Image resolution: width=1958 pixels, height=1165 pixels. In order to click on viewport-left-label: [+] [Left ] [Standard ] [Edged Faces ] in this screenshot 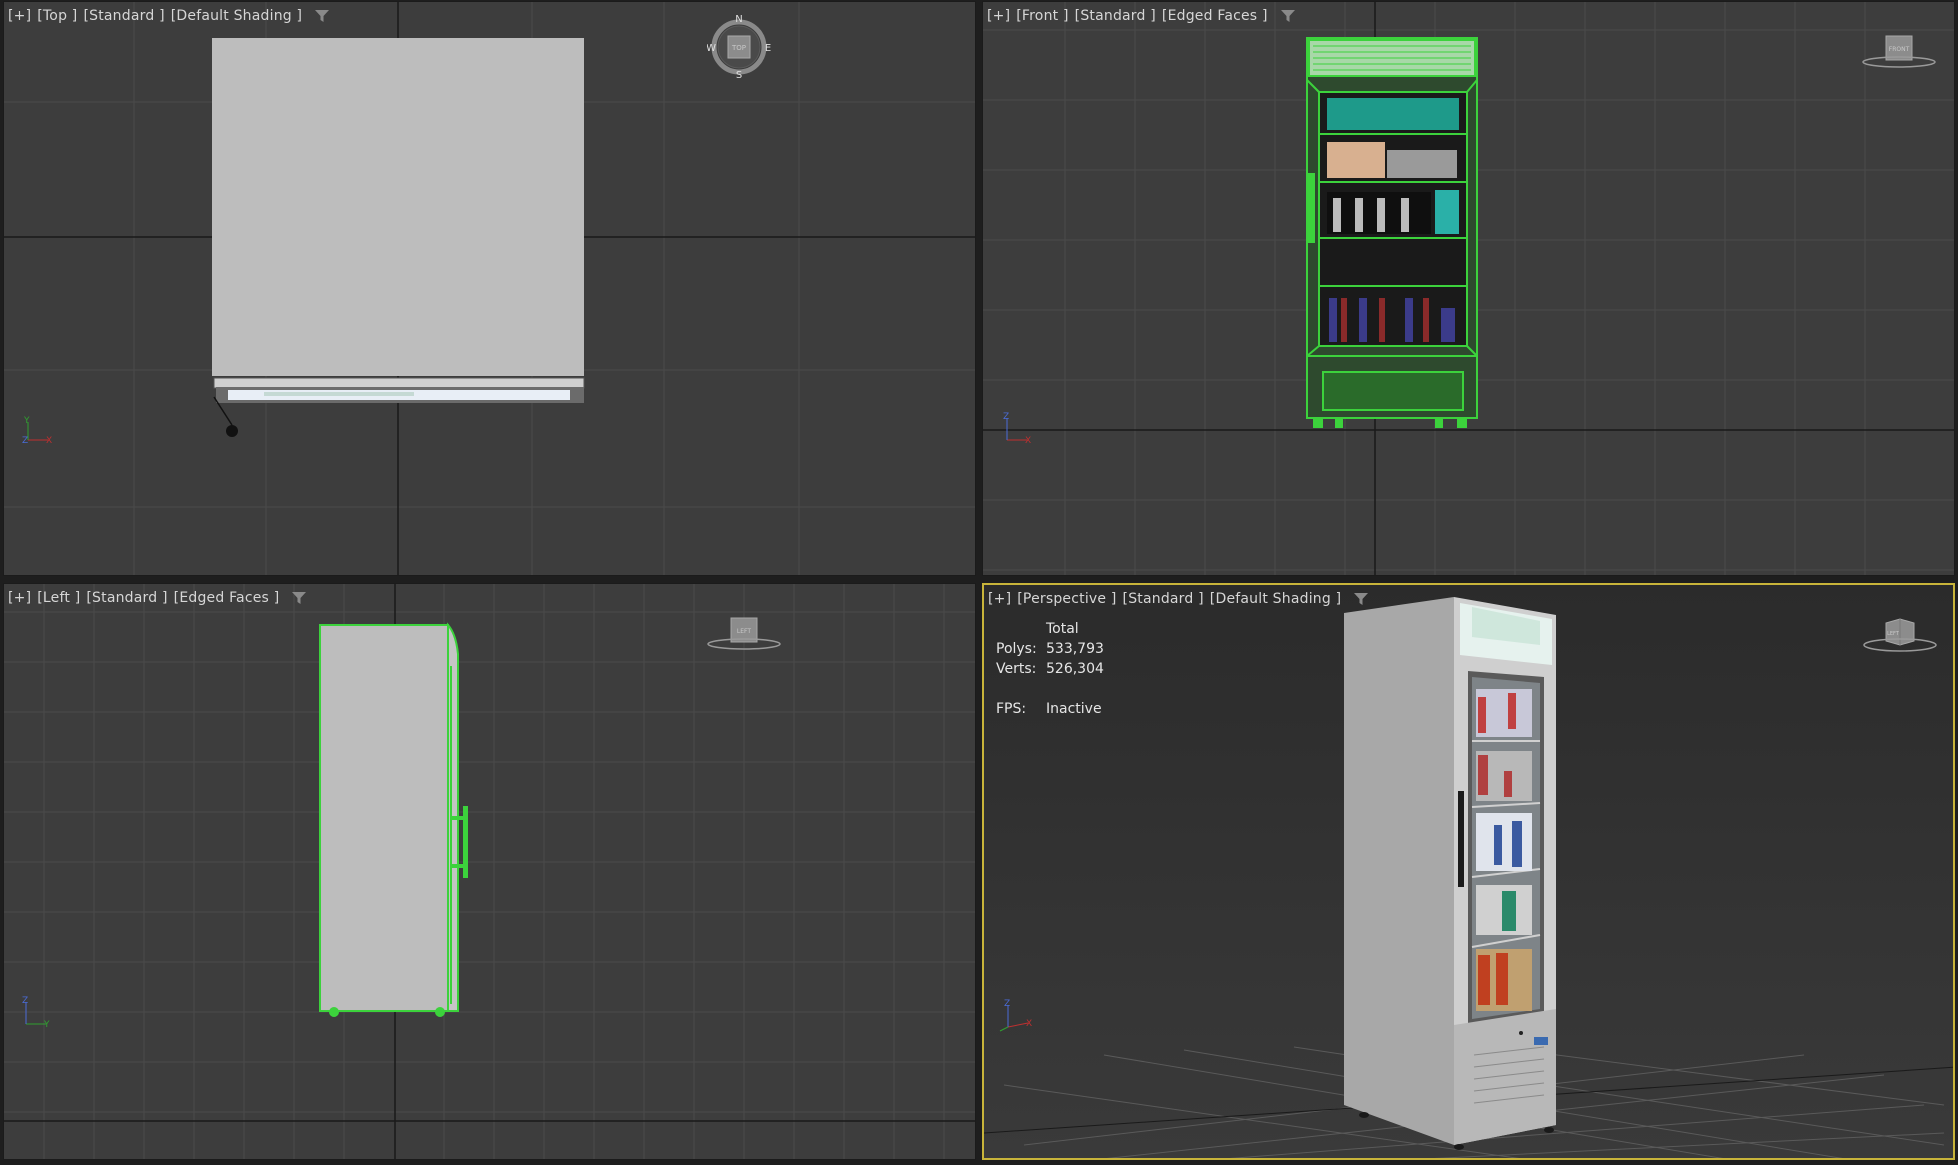, I will do `click(157, 598)`.